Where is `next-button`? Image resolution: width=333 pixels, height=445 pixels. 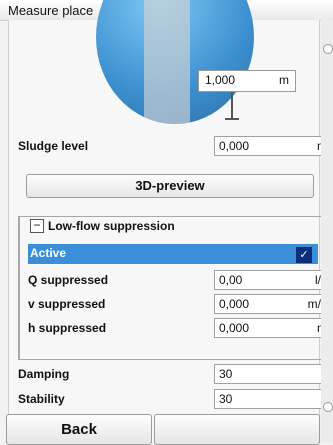
next-button is located at coordinates (237, 429).